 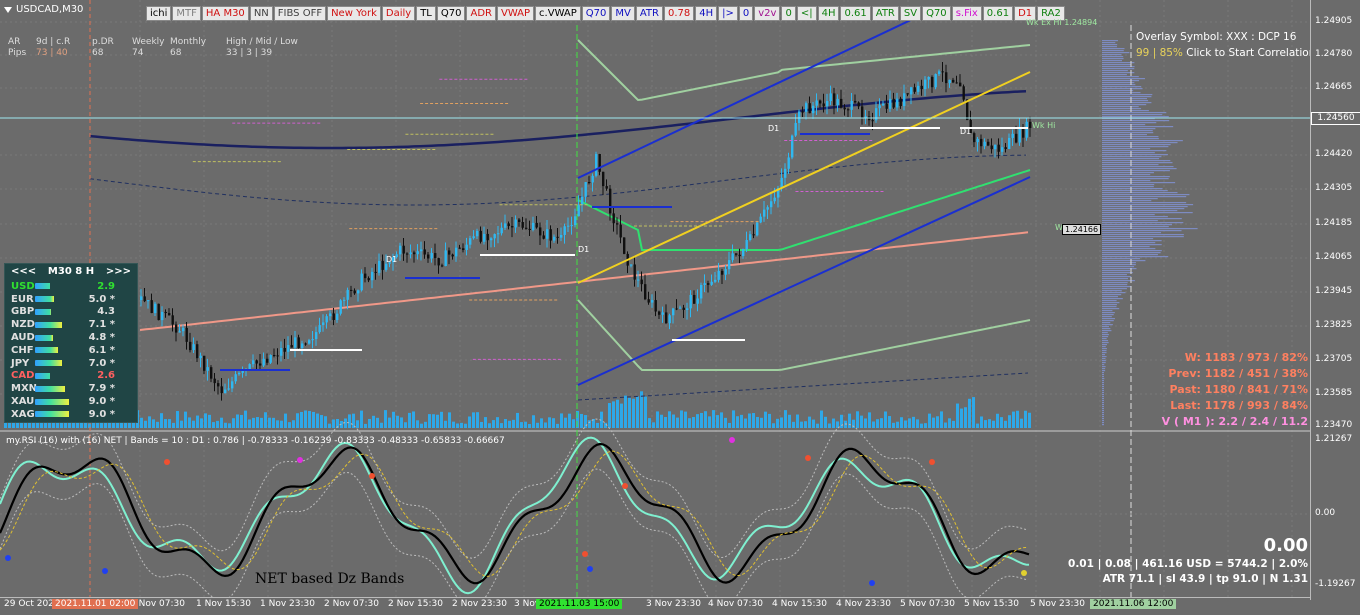 What do you see at coordinates (788, 13) in the screenshot?
I see `toolbar-button-20: 0` at bounding box center [788, 13].